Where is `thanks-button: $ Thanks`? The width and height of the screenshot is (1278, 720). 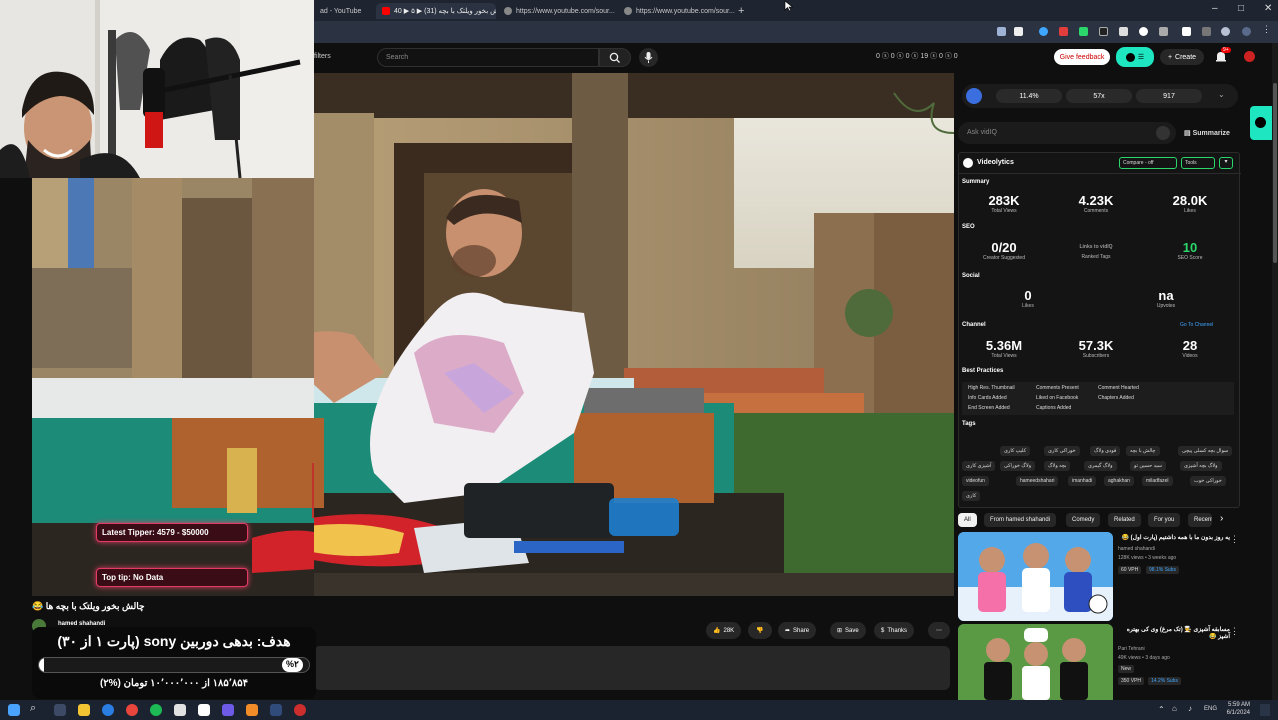
thanks-button: $ Thanks is located at coordinates (894, 630).